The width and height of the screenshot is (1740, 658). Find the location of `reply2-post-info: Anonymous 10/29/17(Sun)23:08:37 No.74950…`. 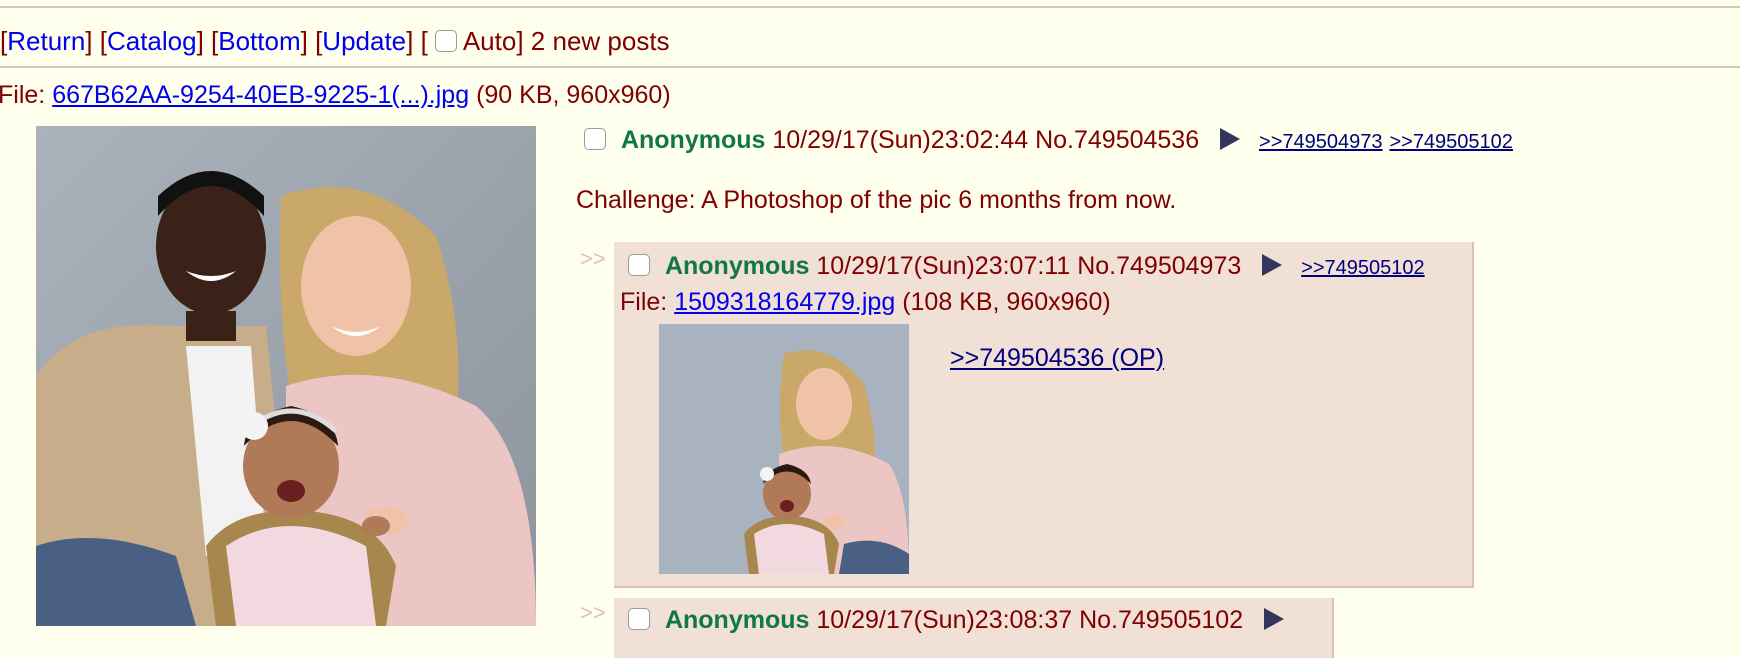

reply2-post-info: Anonymous 10/29/17(Sun)23:08:37 No.74950… is located at coordinates (962, 620).